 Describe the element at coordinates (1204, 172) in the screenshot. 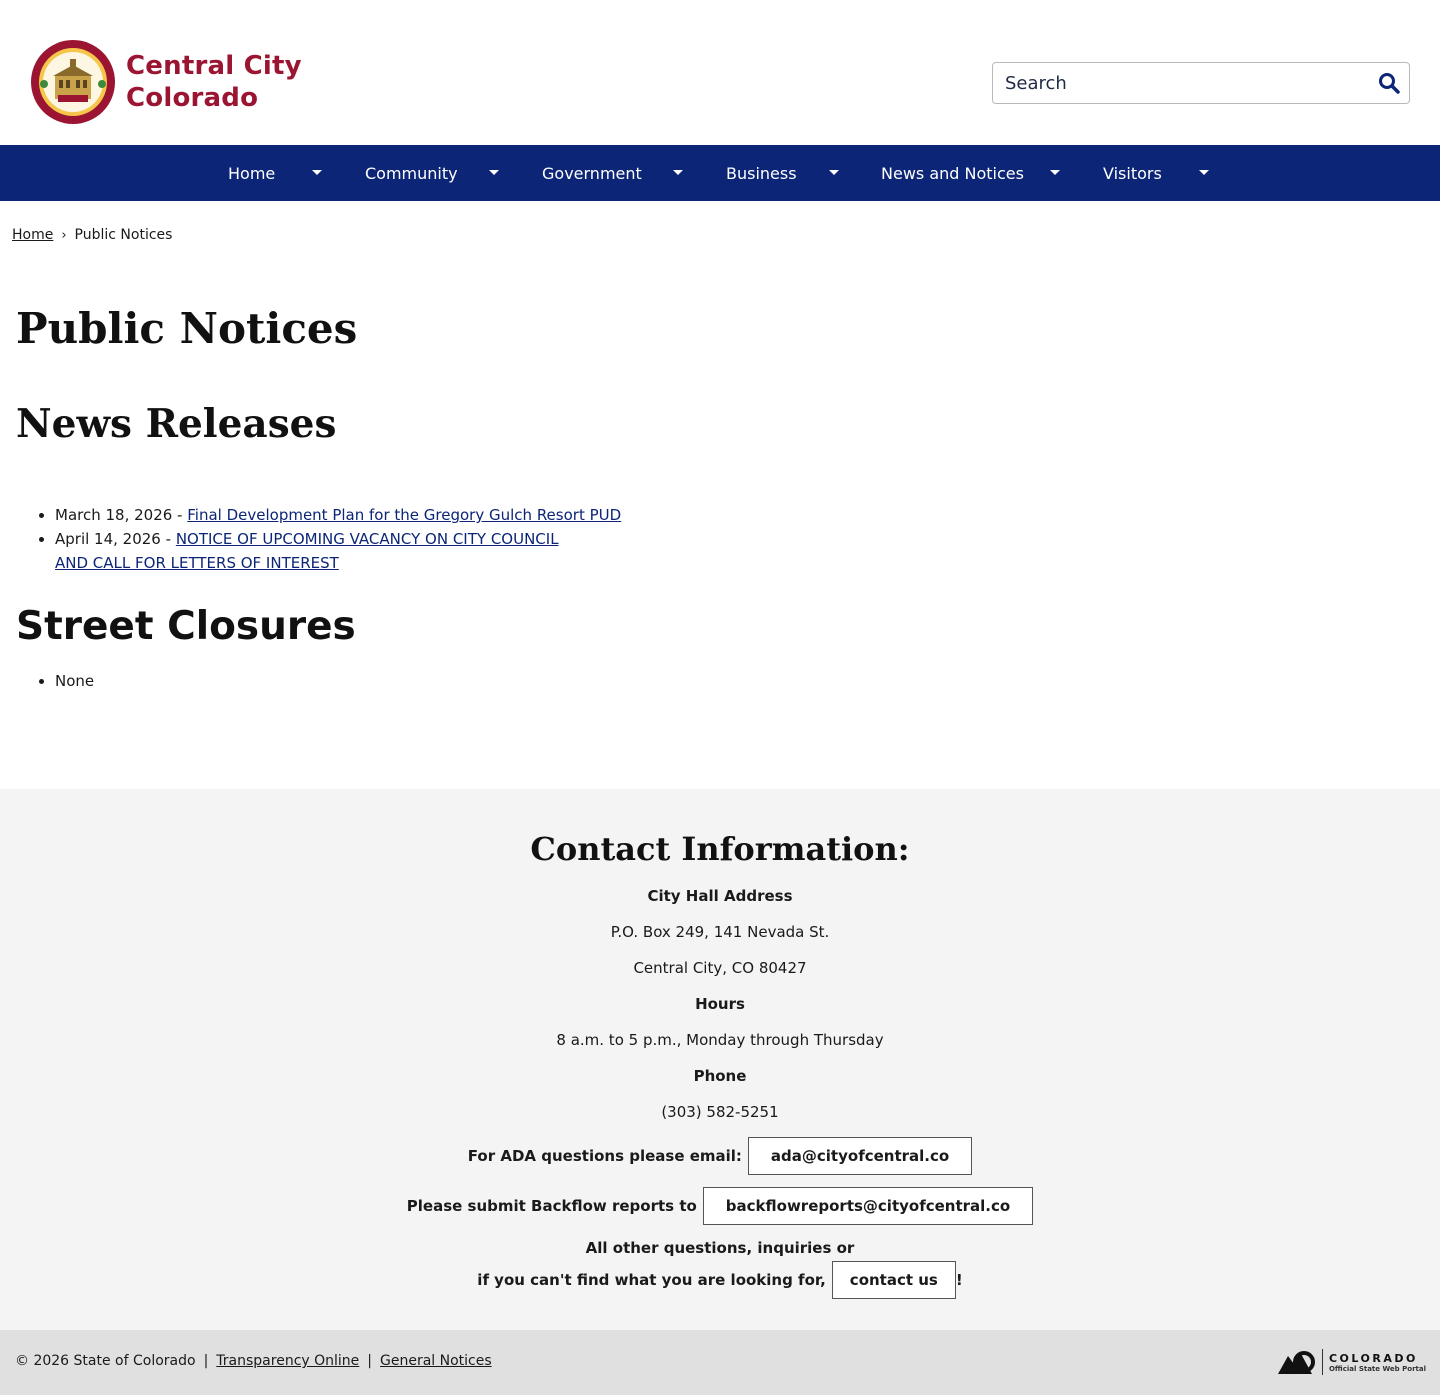

I see `visitors-dropdown-caret-icon` at that location.